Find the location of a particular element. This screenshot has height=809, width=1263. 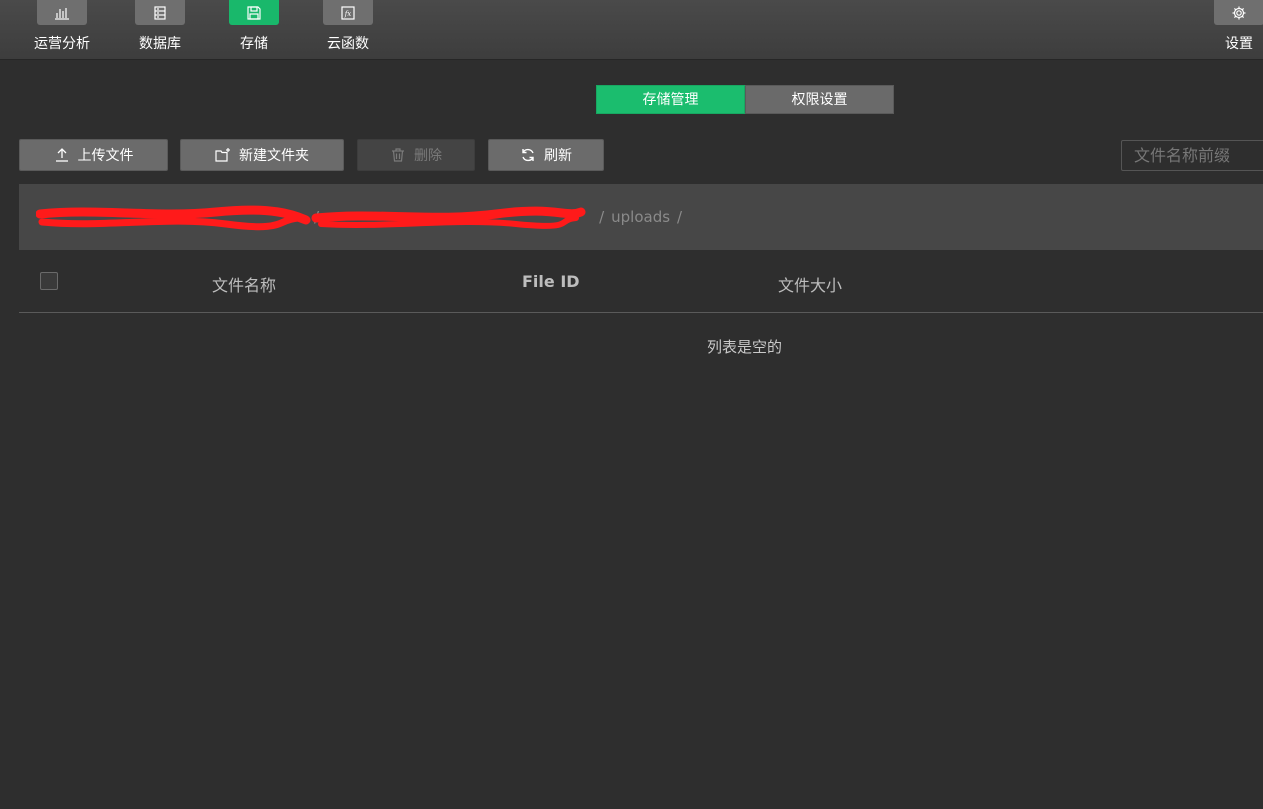

save-icon is located at coordinates (254, 12).